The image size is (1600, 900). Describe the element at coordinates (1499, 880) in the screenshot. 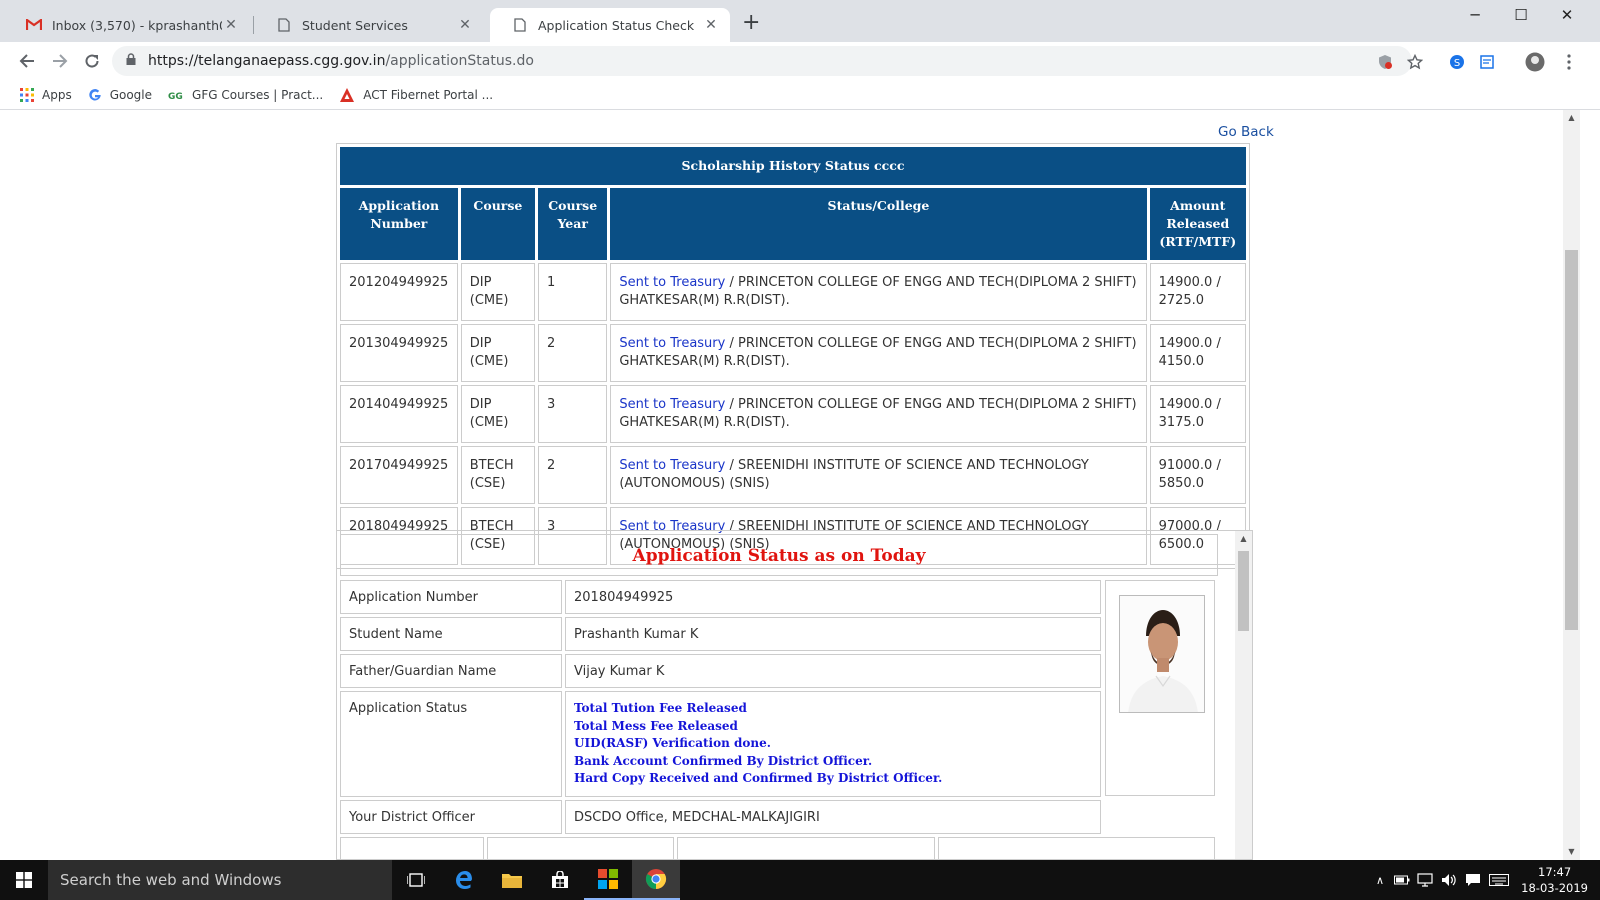

I see `keyboard-icon` at that location.